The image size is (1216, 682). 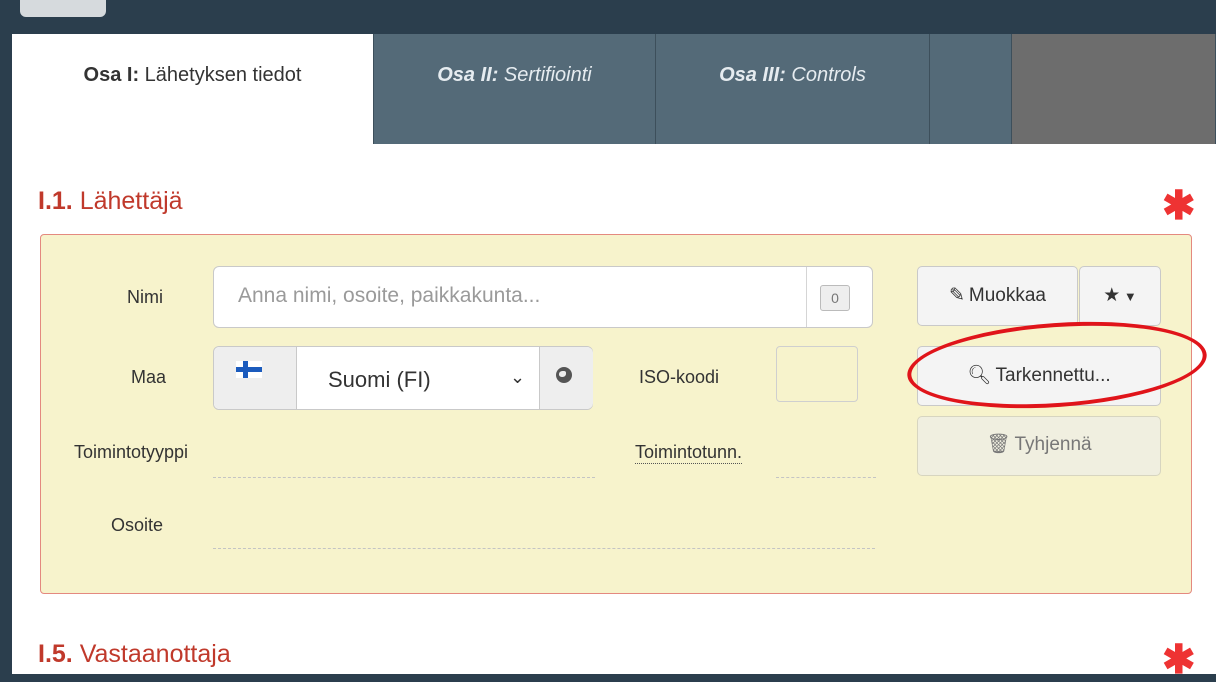 I want to click on name-label: Nimi, so click(x=145, y=297).